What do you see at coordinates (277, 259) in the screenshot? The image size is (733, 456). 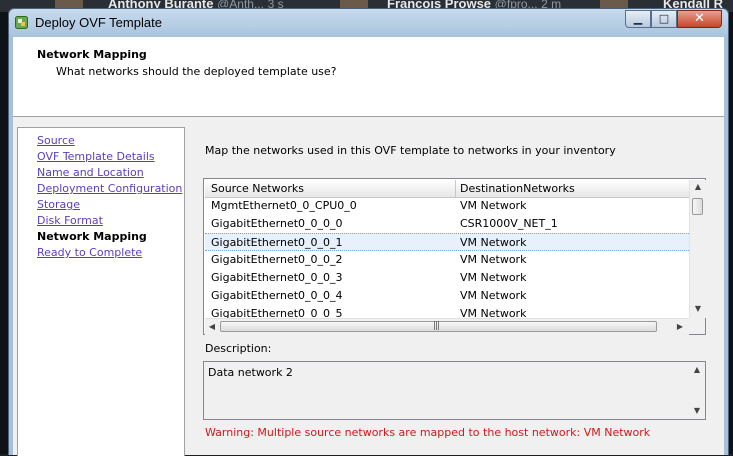 I see `source-network-cell: GigabitEthernet0_0_0_2` at bounding box center [277, 259].